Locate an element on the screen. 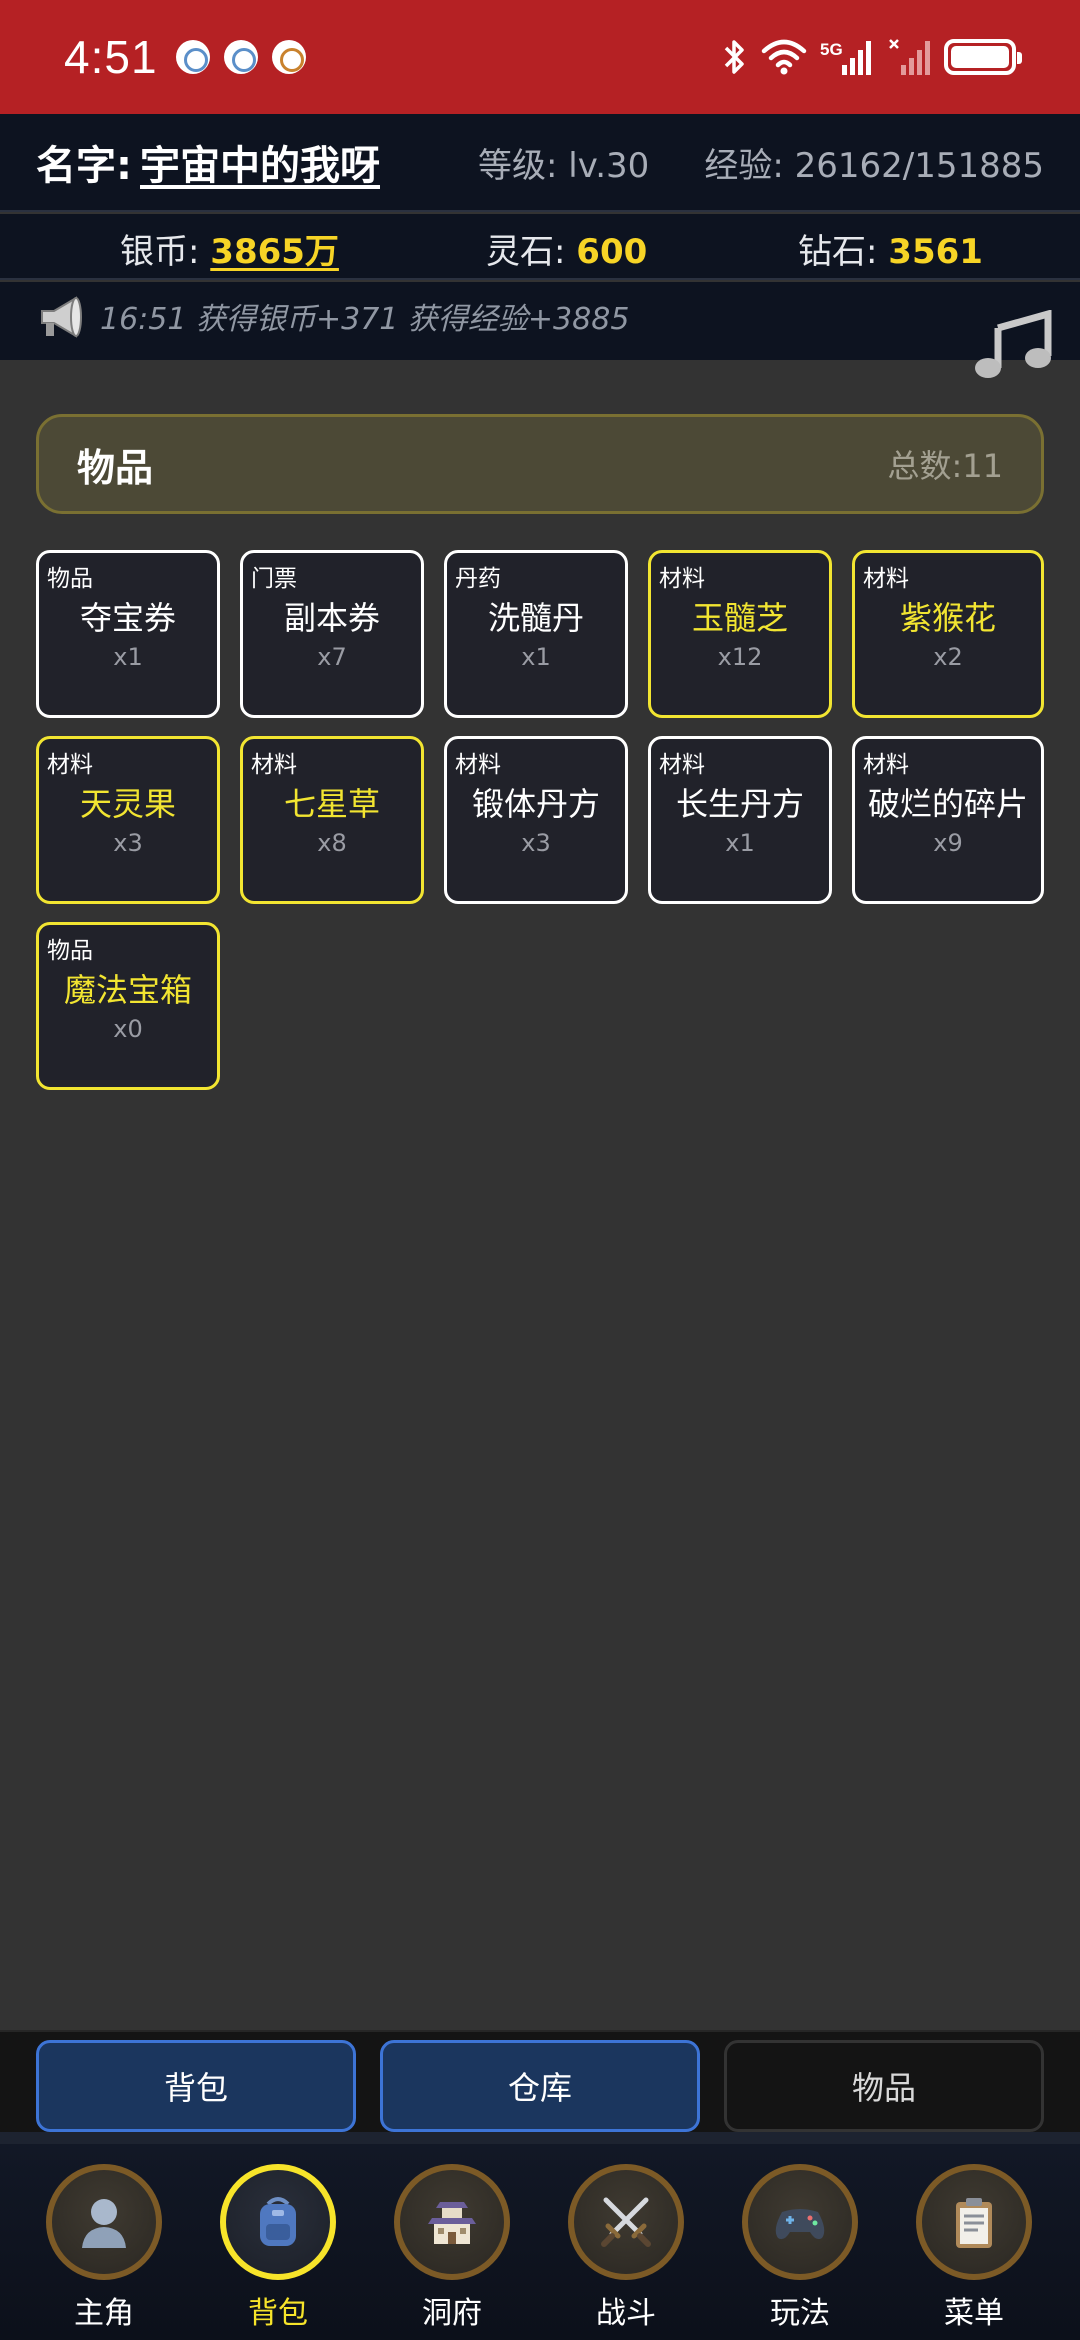 Image resolution: width=1080 pixels, height=2340 pixels. diamond-label: 钻石: is located at coordinates (838, 252).